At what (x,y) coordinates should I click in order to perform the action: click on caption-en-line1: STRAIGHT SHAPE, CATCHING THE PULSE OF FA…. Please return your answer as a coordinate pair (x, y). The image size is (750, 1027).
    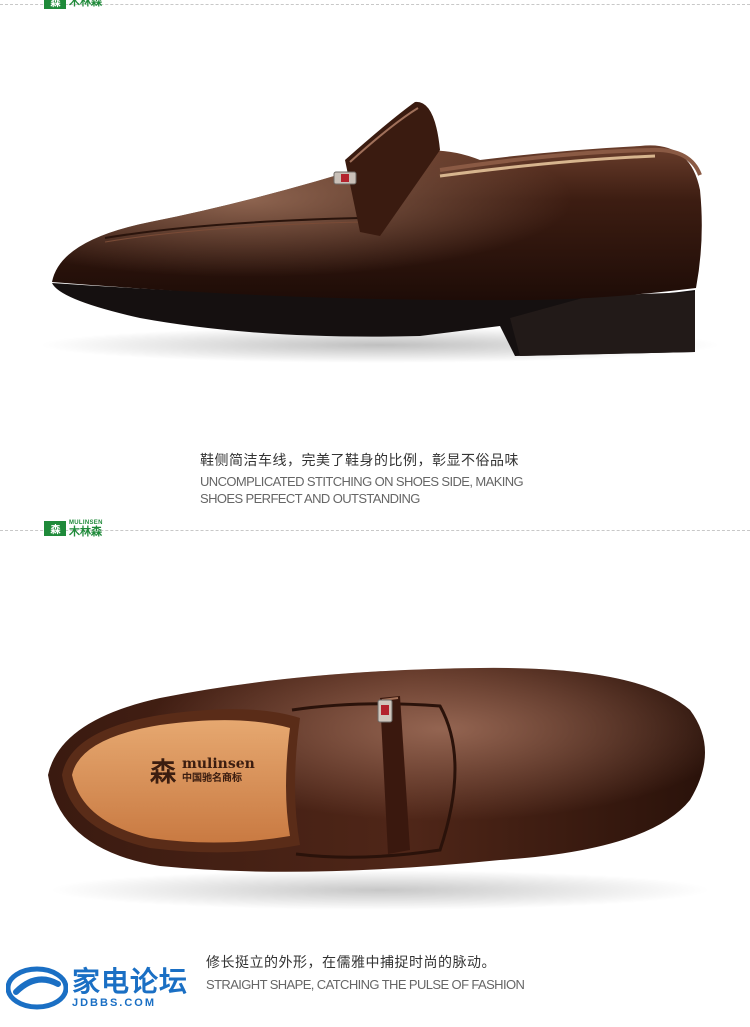
    Looking at the image, I should click on (365, 984).